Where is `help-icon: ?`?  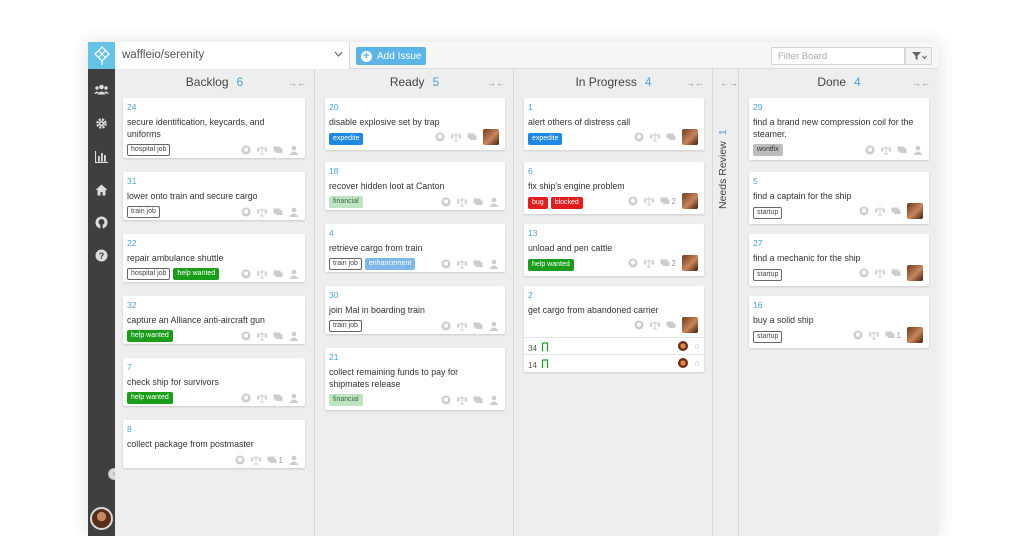 help-icon: ? is located at coordinates (101, 255).